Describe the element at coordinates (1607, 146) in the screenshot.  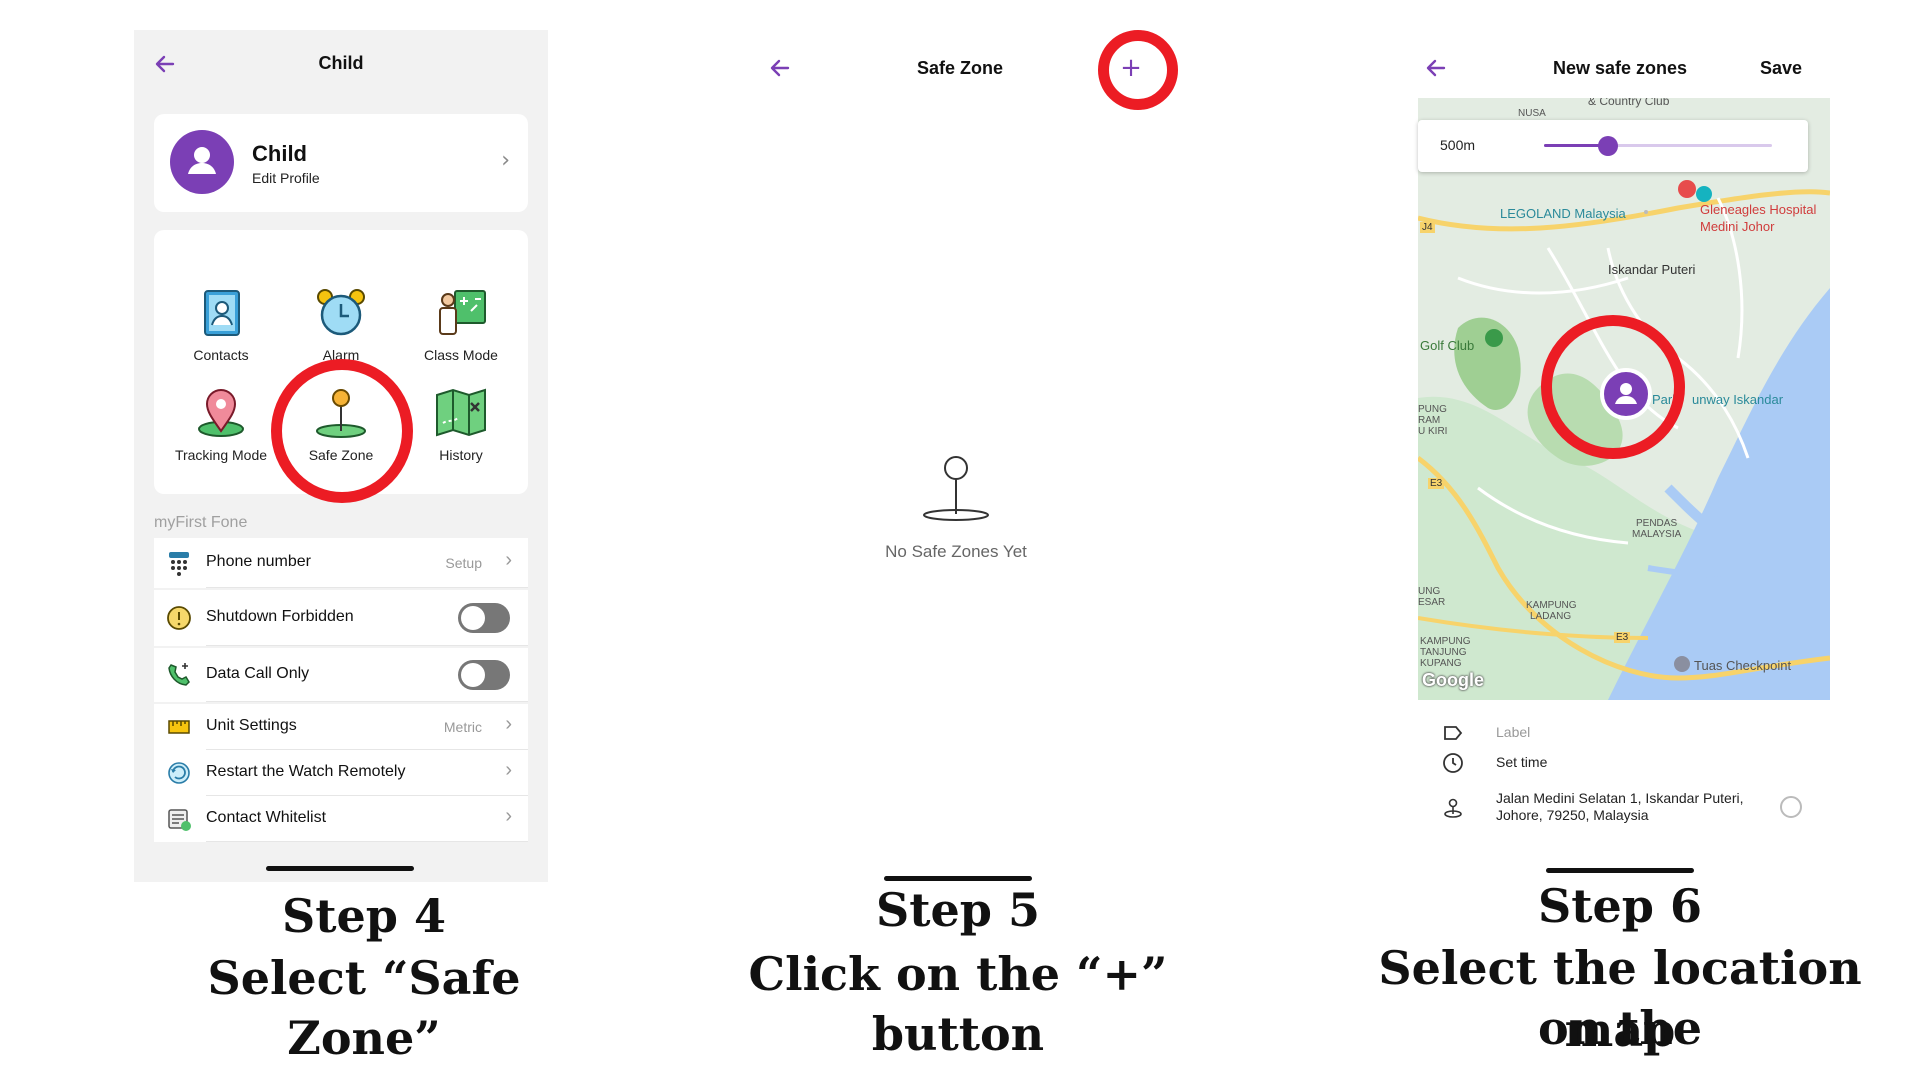
I see `radius-slider-thumb` at that location.